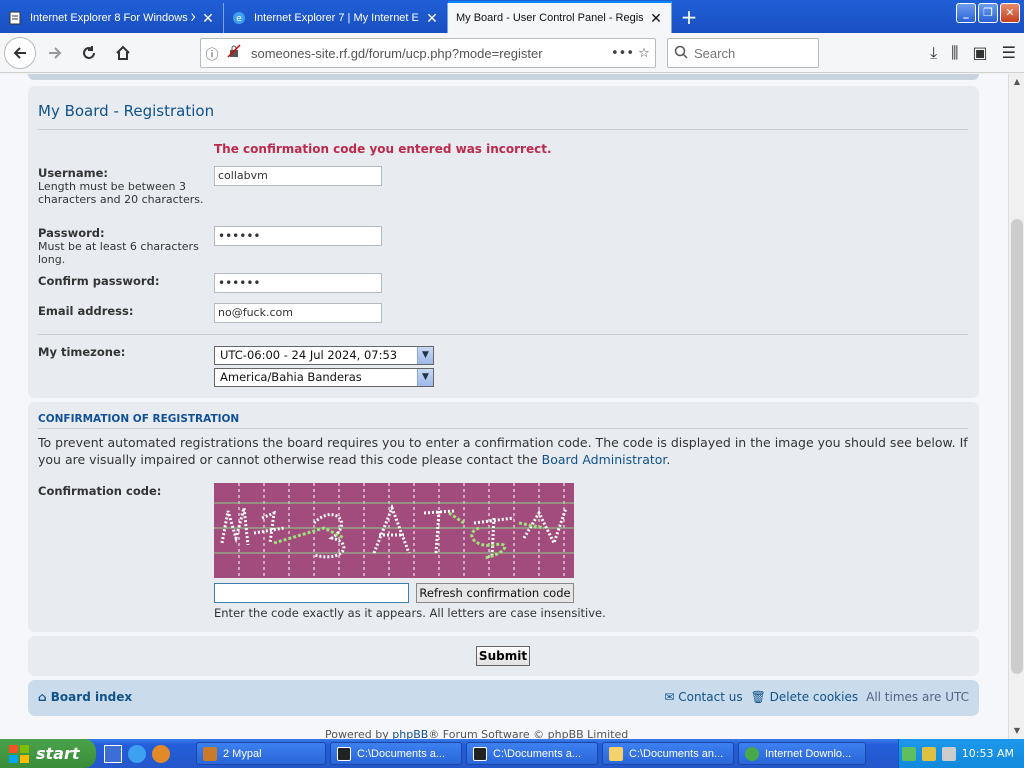 Image resolution: width=1024 pixels, height=768 pixels. What do you see at coordinates (933, 53) in the screenshot?
I see `download-icon: ⤓` at bounding box center [933, 53].